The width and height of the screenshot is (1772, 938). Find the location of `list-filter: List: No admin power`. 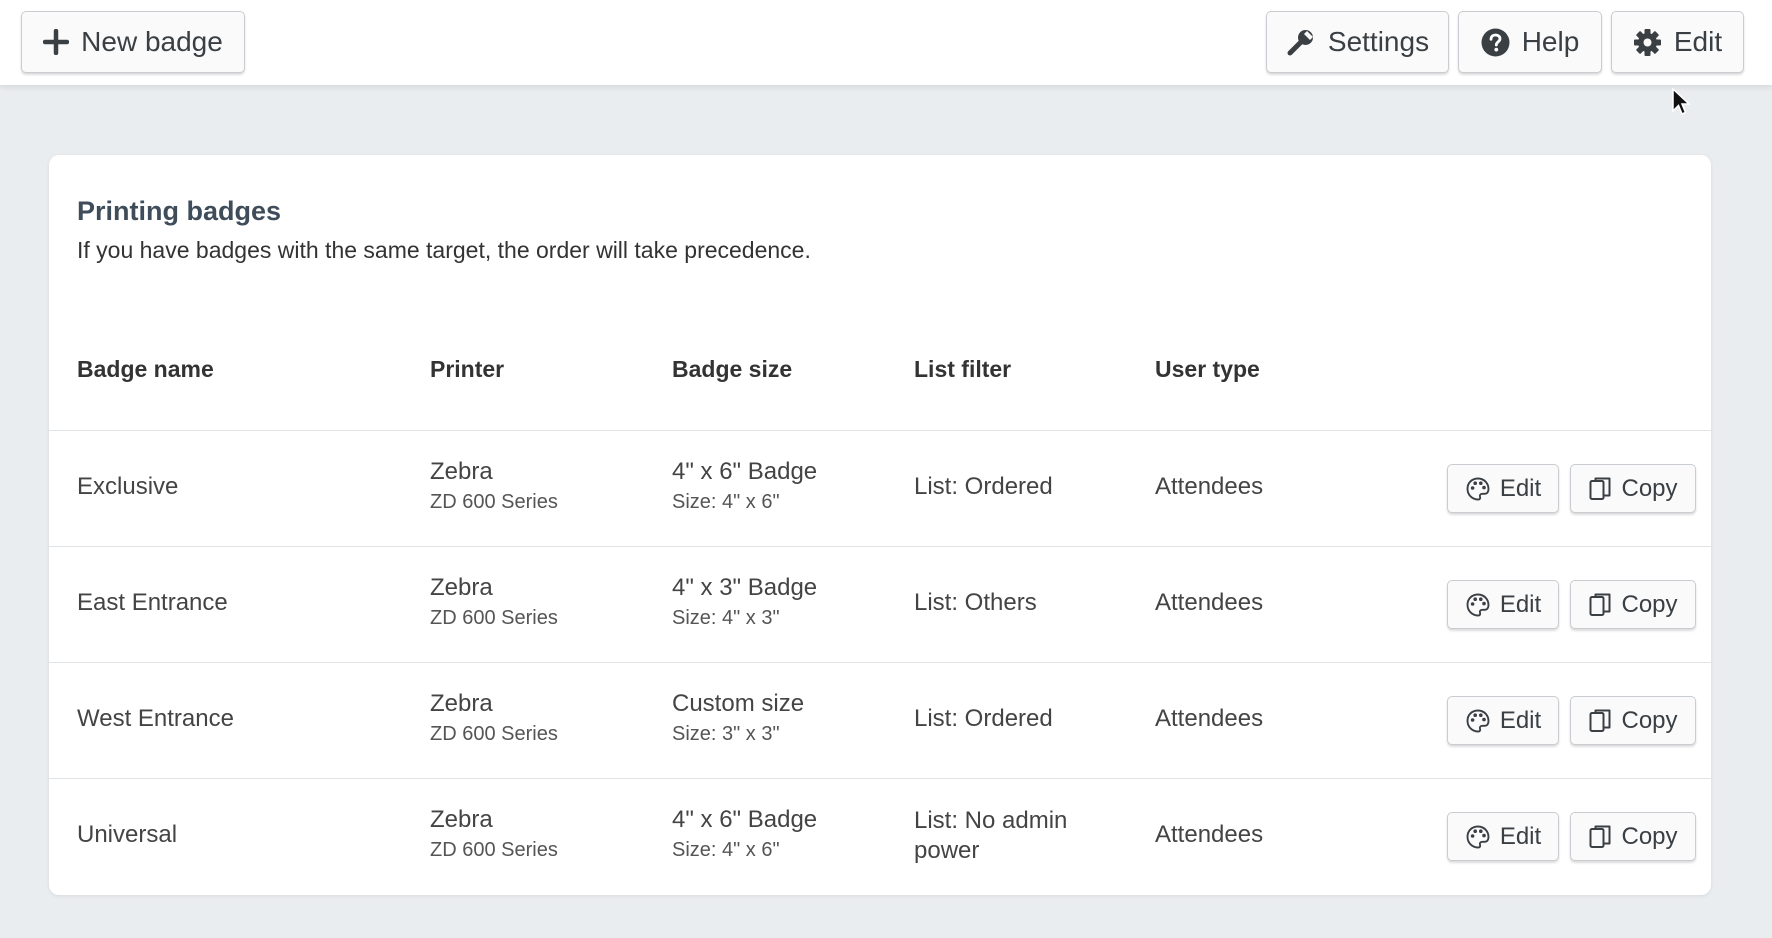

list-filter: List: No admin power is located at coordinates (991, 835).